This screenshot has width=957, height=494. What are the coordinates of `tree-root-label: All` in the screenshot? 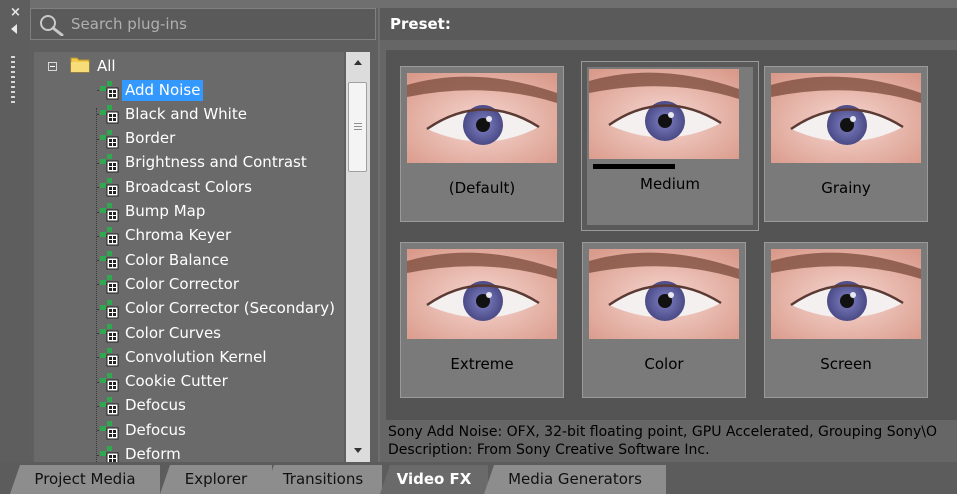 It's located at (106, 65).